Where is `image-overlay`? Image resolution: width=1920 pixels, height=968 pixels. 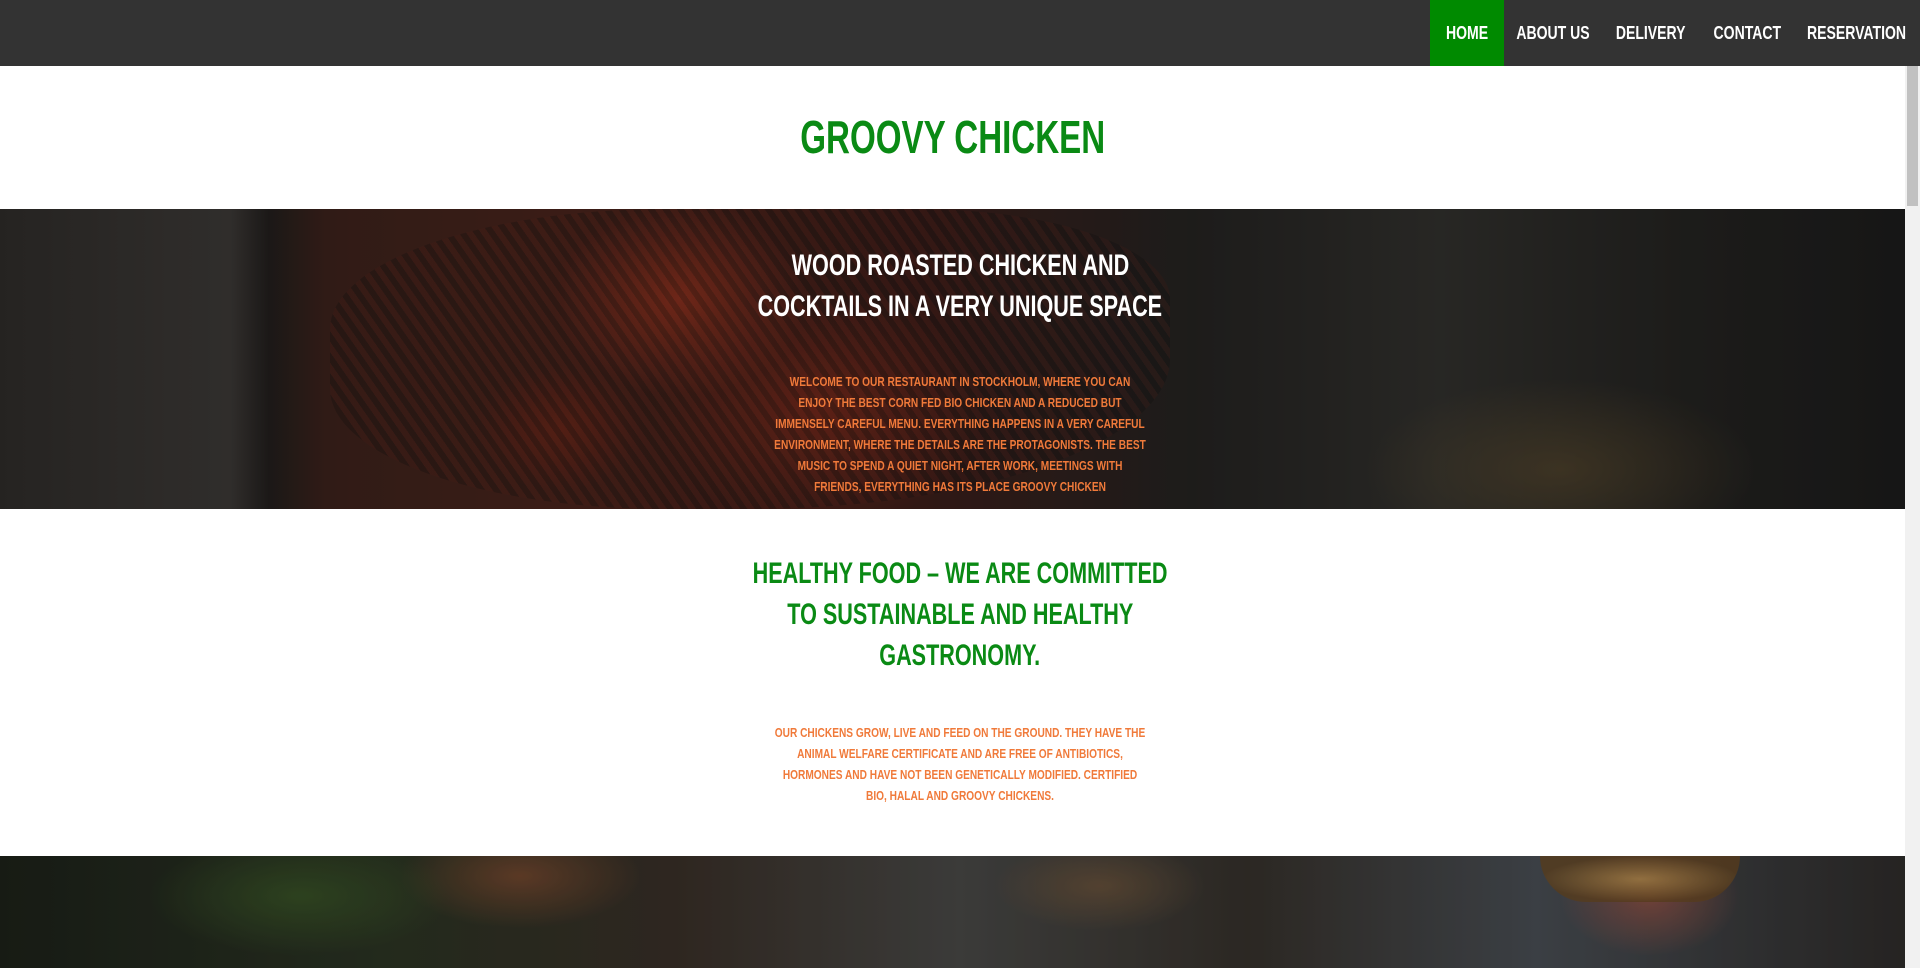 image-overlay is located at coordinates (960, 912).